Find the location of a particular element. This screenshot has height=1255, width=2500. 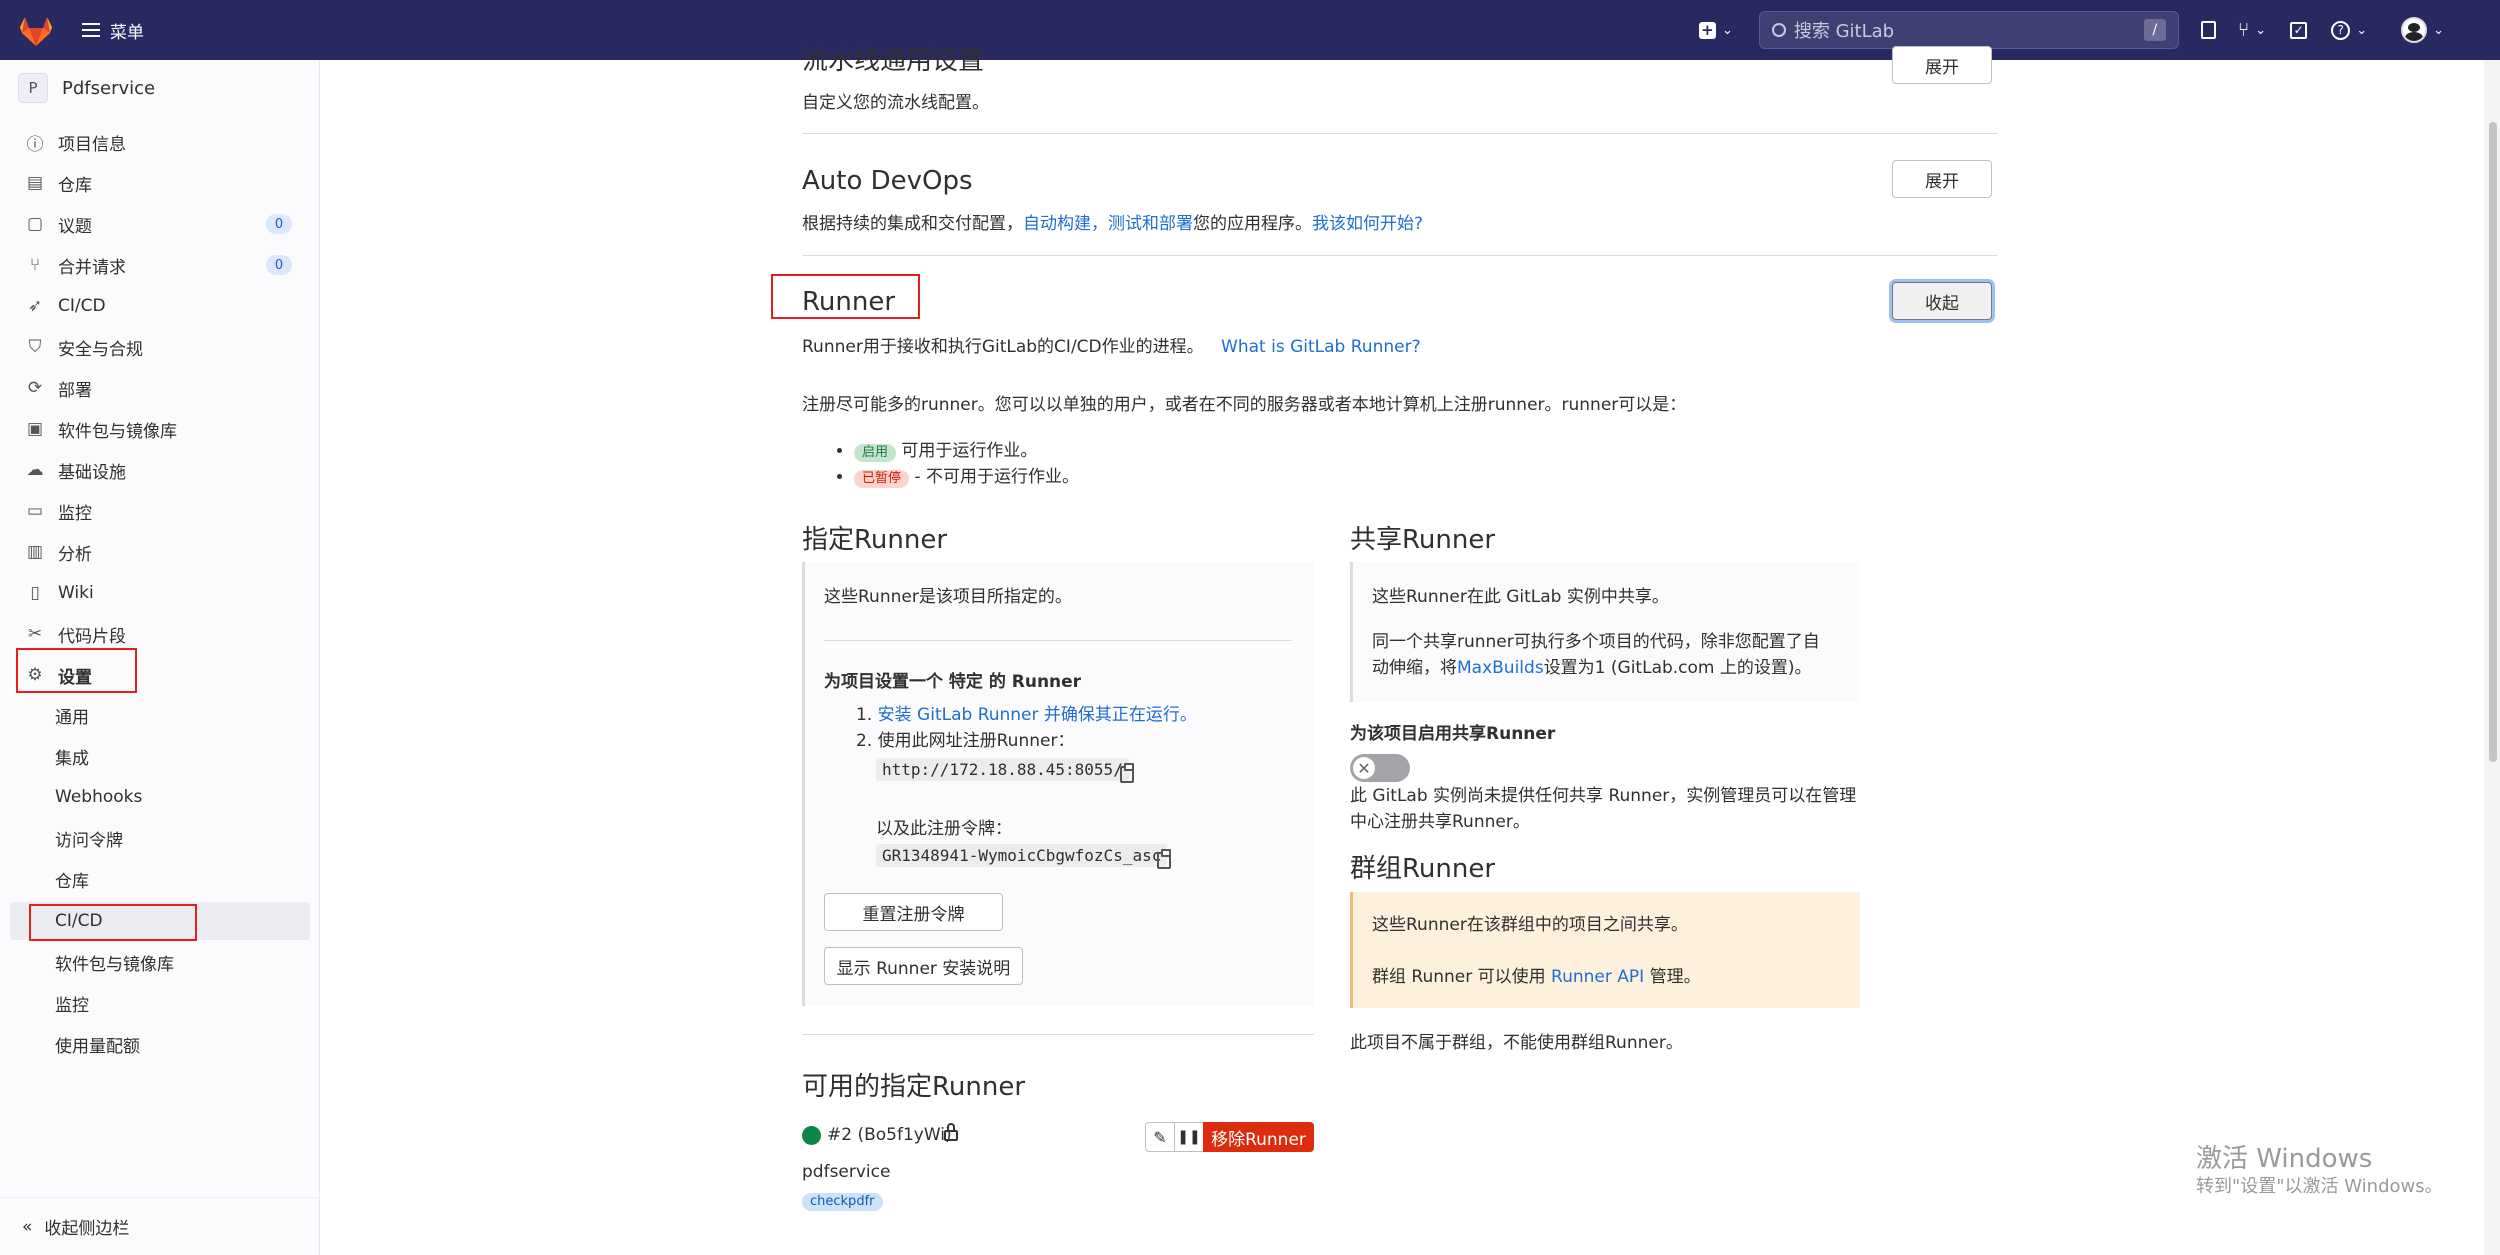

sidebar-item-label: 安全与合规 is located at coordinates (100, 349).